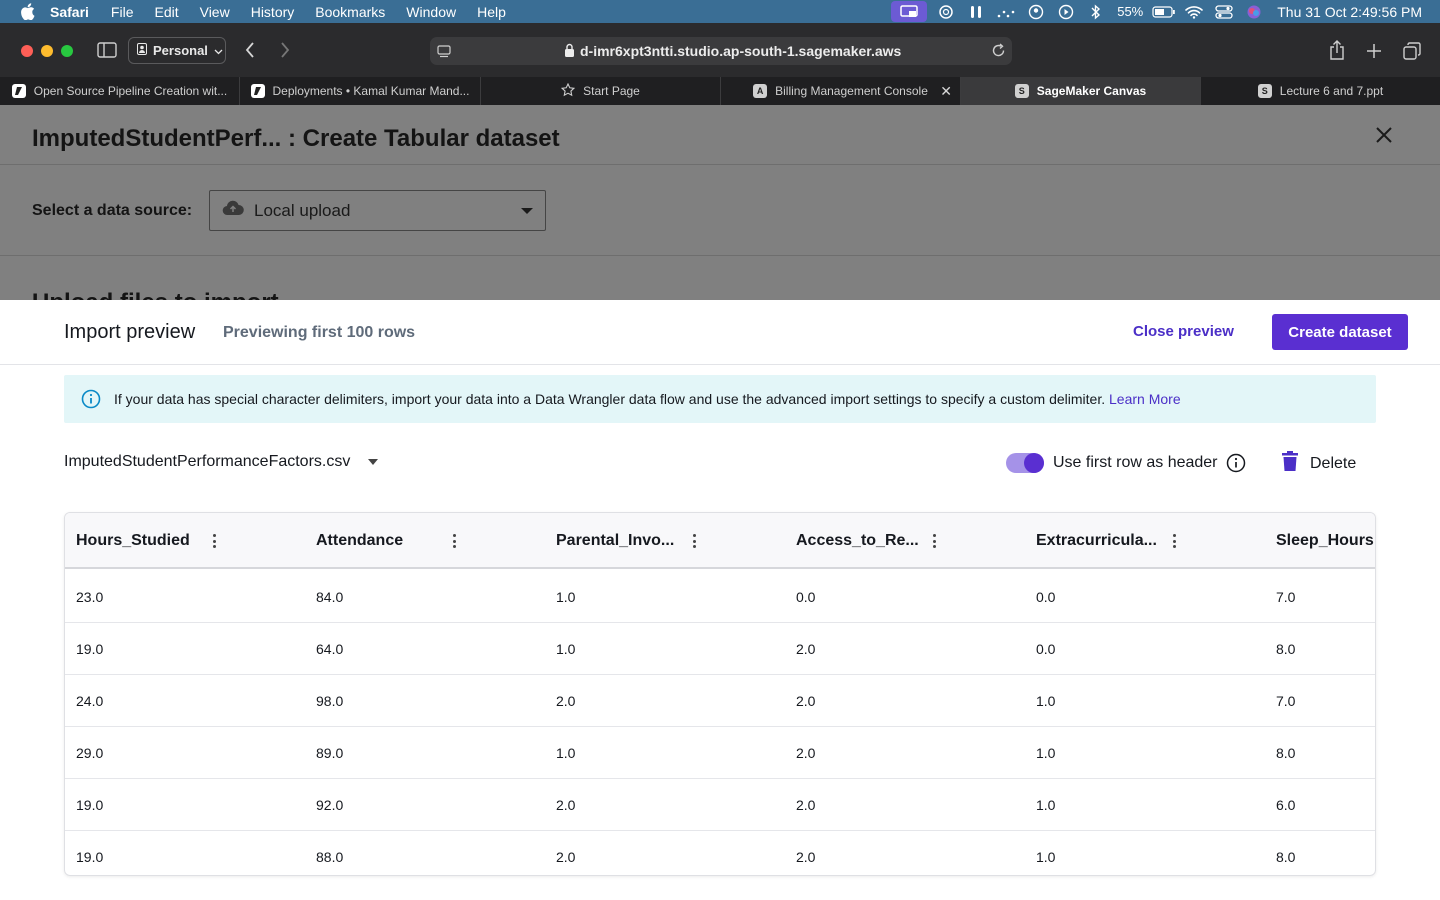 The width and height of the screenshot is (1440, 900). Describe the element at coordinates (909, 11) in the screenshot. I see `screen-mirroring-icon` at that location.